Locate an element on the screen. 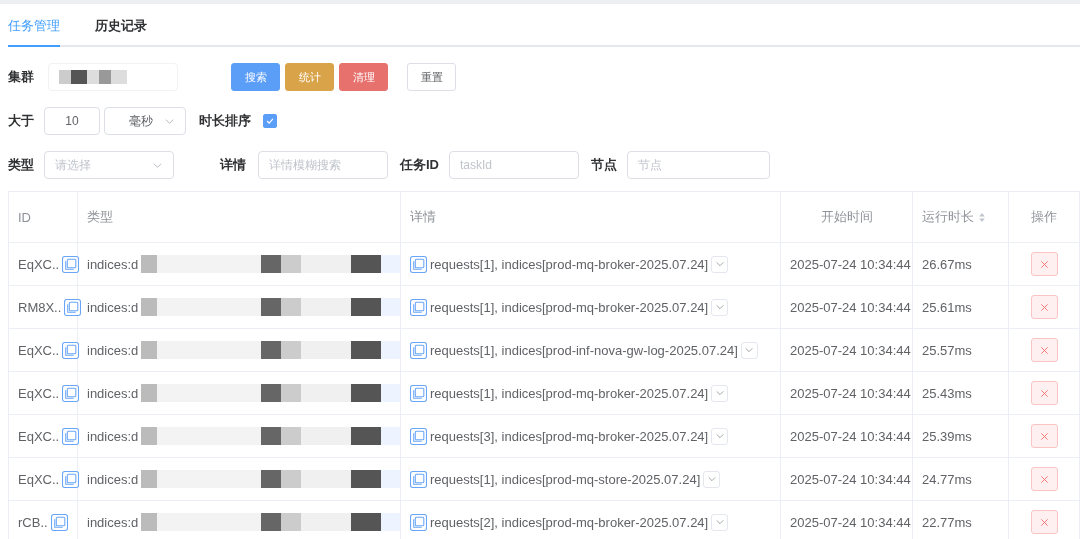 The image size is (1080, 539). column-header: 类型 is located at coordinates (100, 216).